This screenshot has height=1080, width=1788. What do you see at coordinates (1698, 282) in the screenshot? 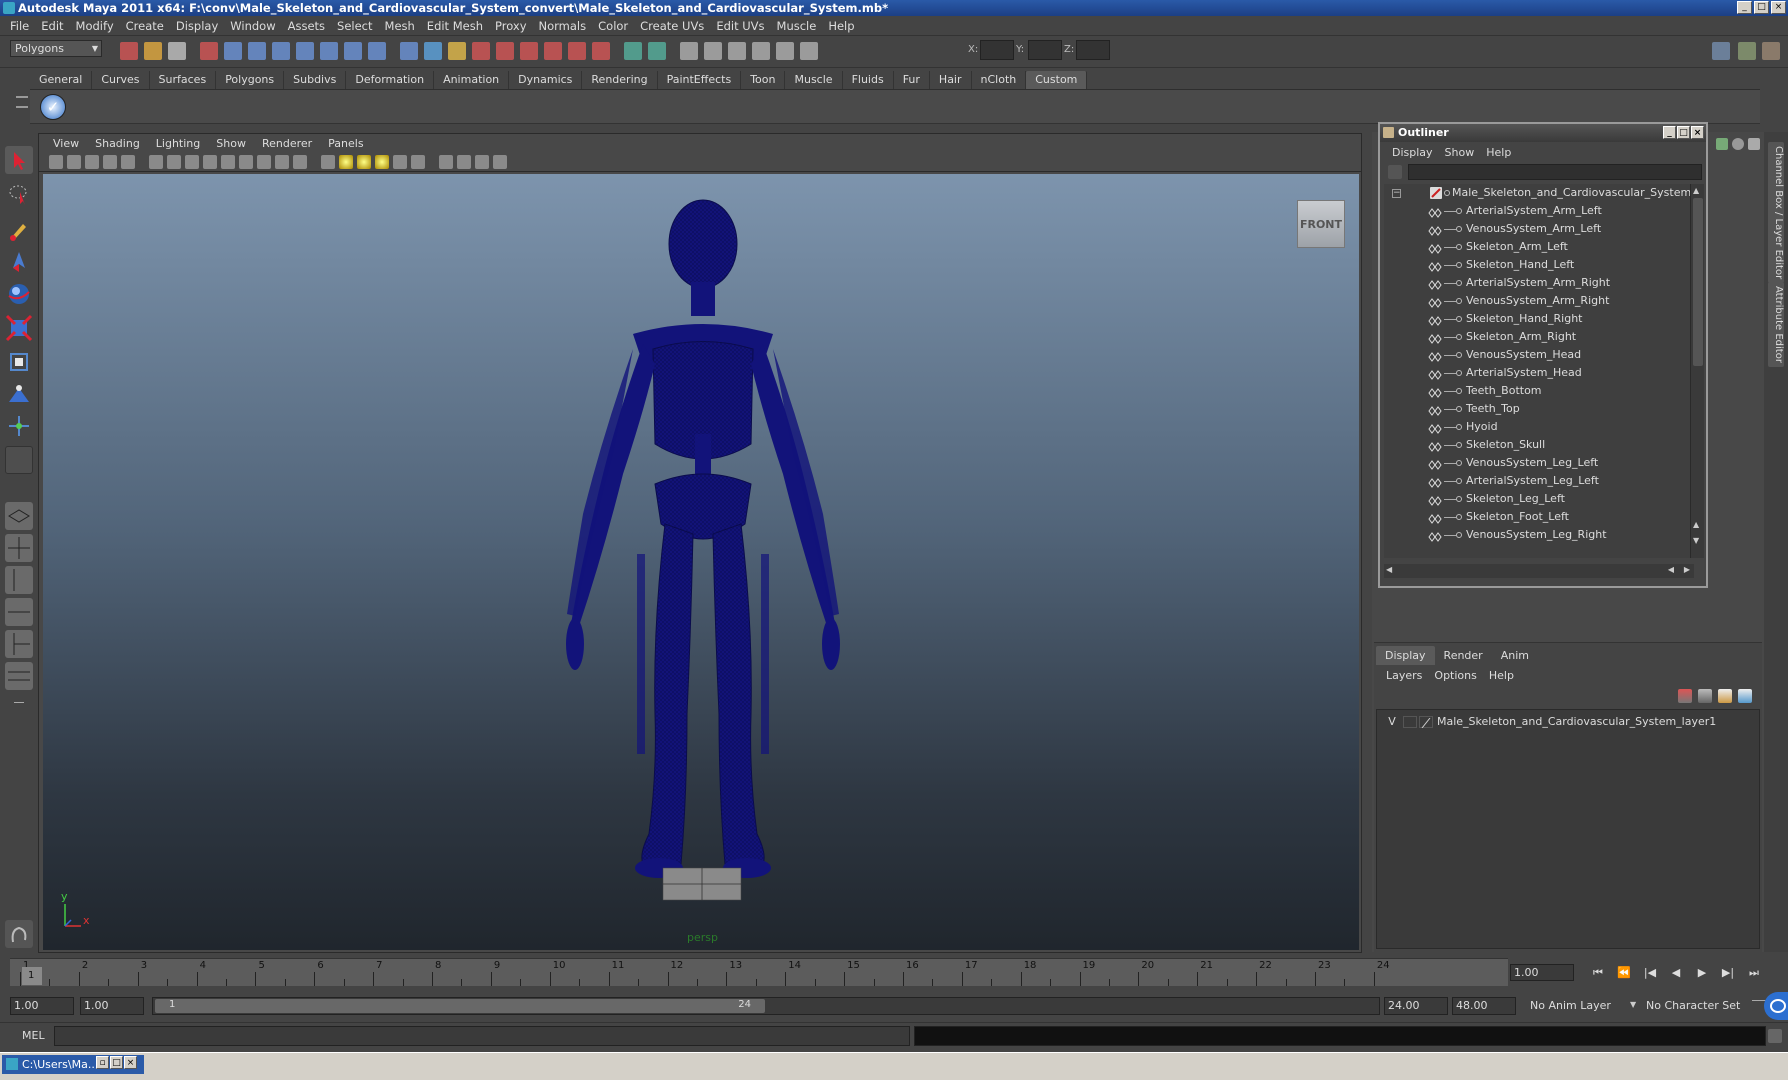
I see `outliner-scroll-thumb` at bounding box center [1698, 282].